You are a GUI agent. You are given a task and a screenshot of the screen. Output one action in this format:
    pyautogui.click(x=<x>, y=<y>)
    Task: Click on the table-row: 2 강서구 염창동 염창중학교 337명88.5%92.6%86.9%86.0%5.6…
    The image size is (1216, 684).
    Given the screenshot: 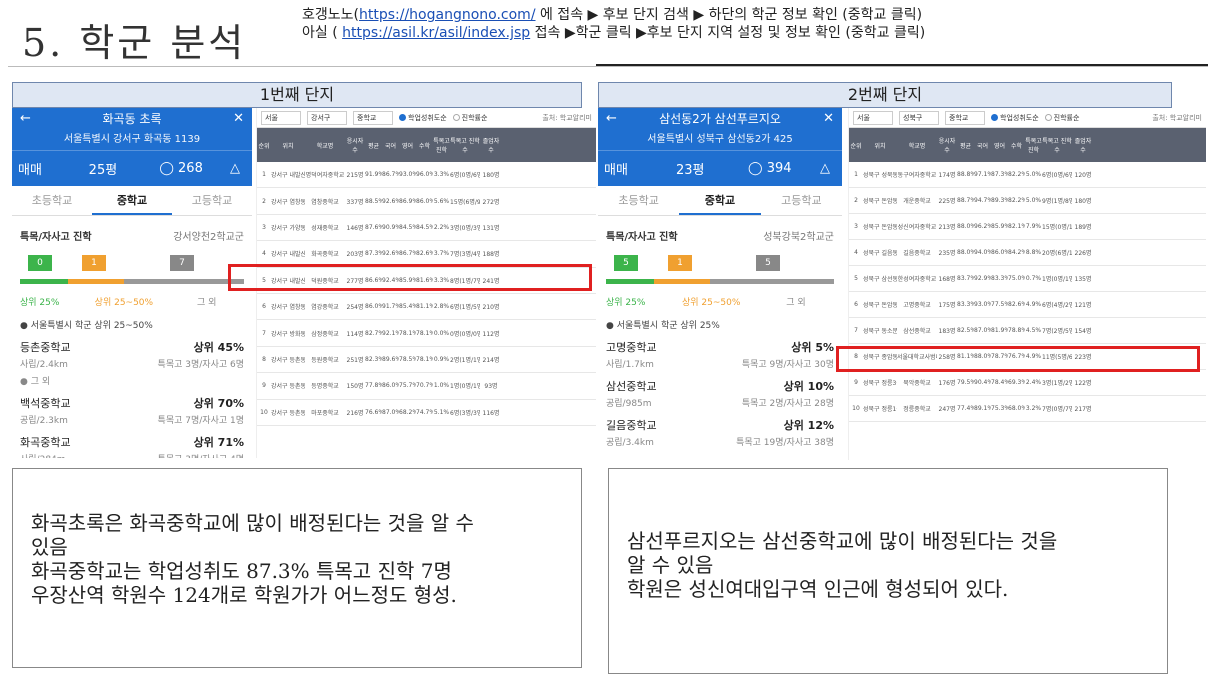 What is the action you would take?
    pyautogui.click(x=426, y=201)
    